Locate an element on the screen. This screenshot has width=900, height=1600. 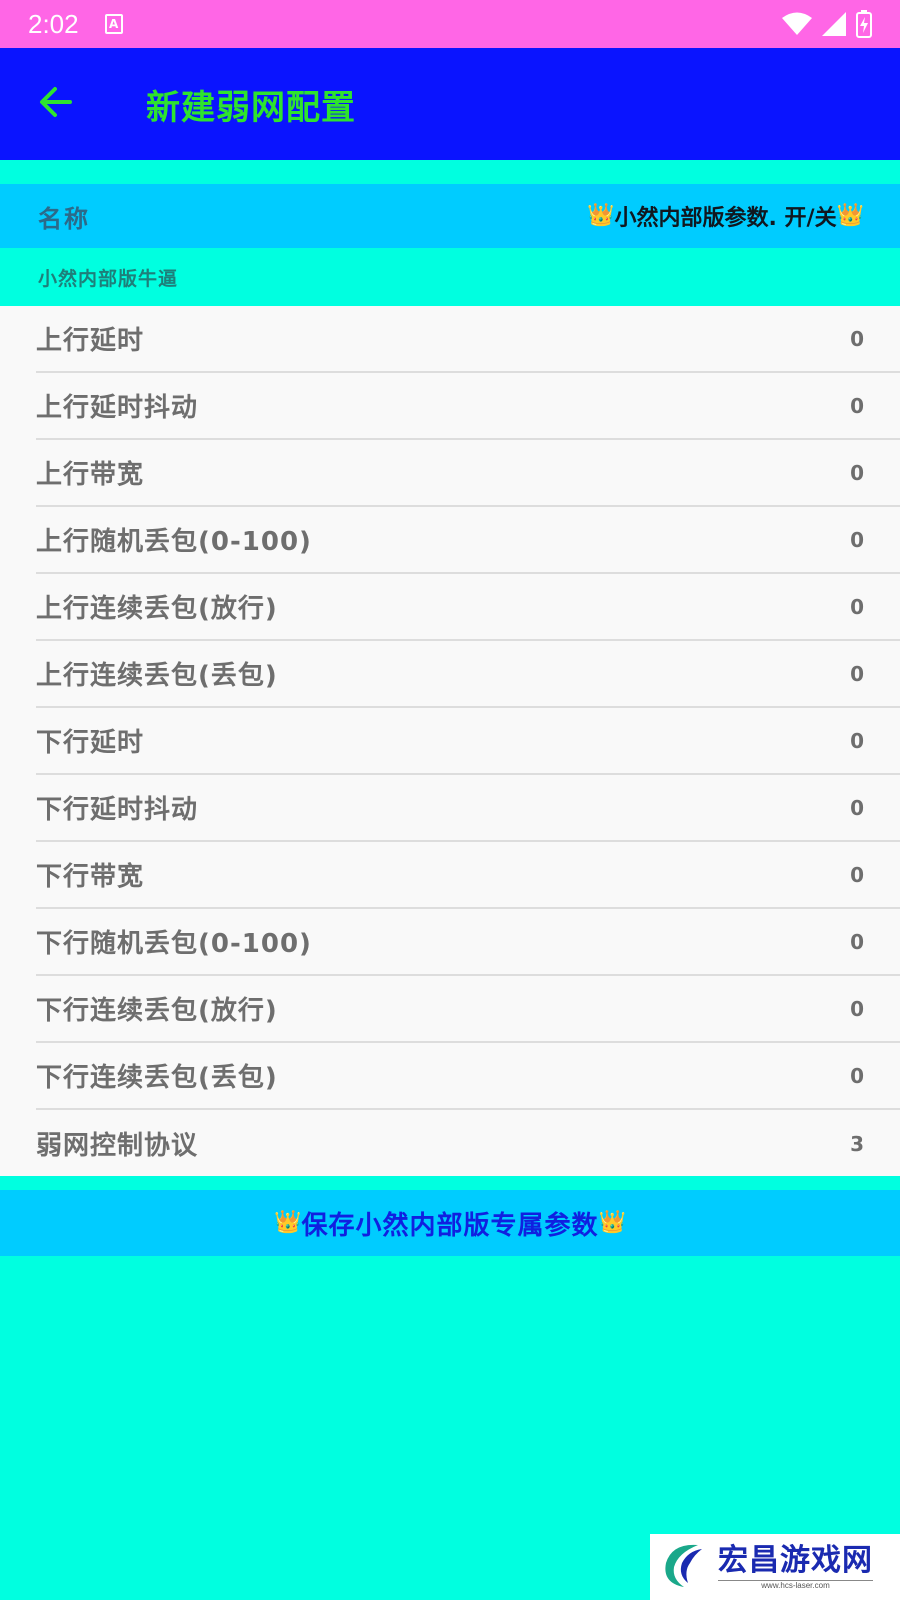
name-label: 名称 is located at coordinates (64, 218).